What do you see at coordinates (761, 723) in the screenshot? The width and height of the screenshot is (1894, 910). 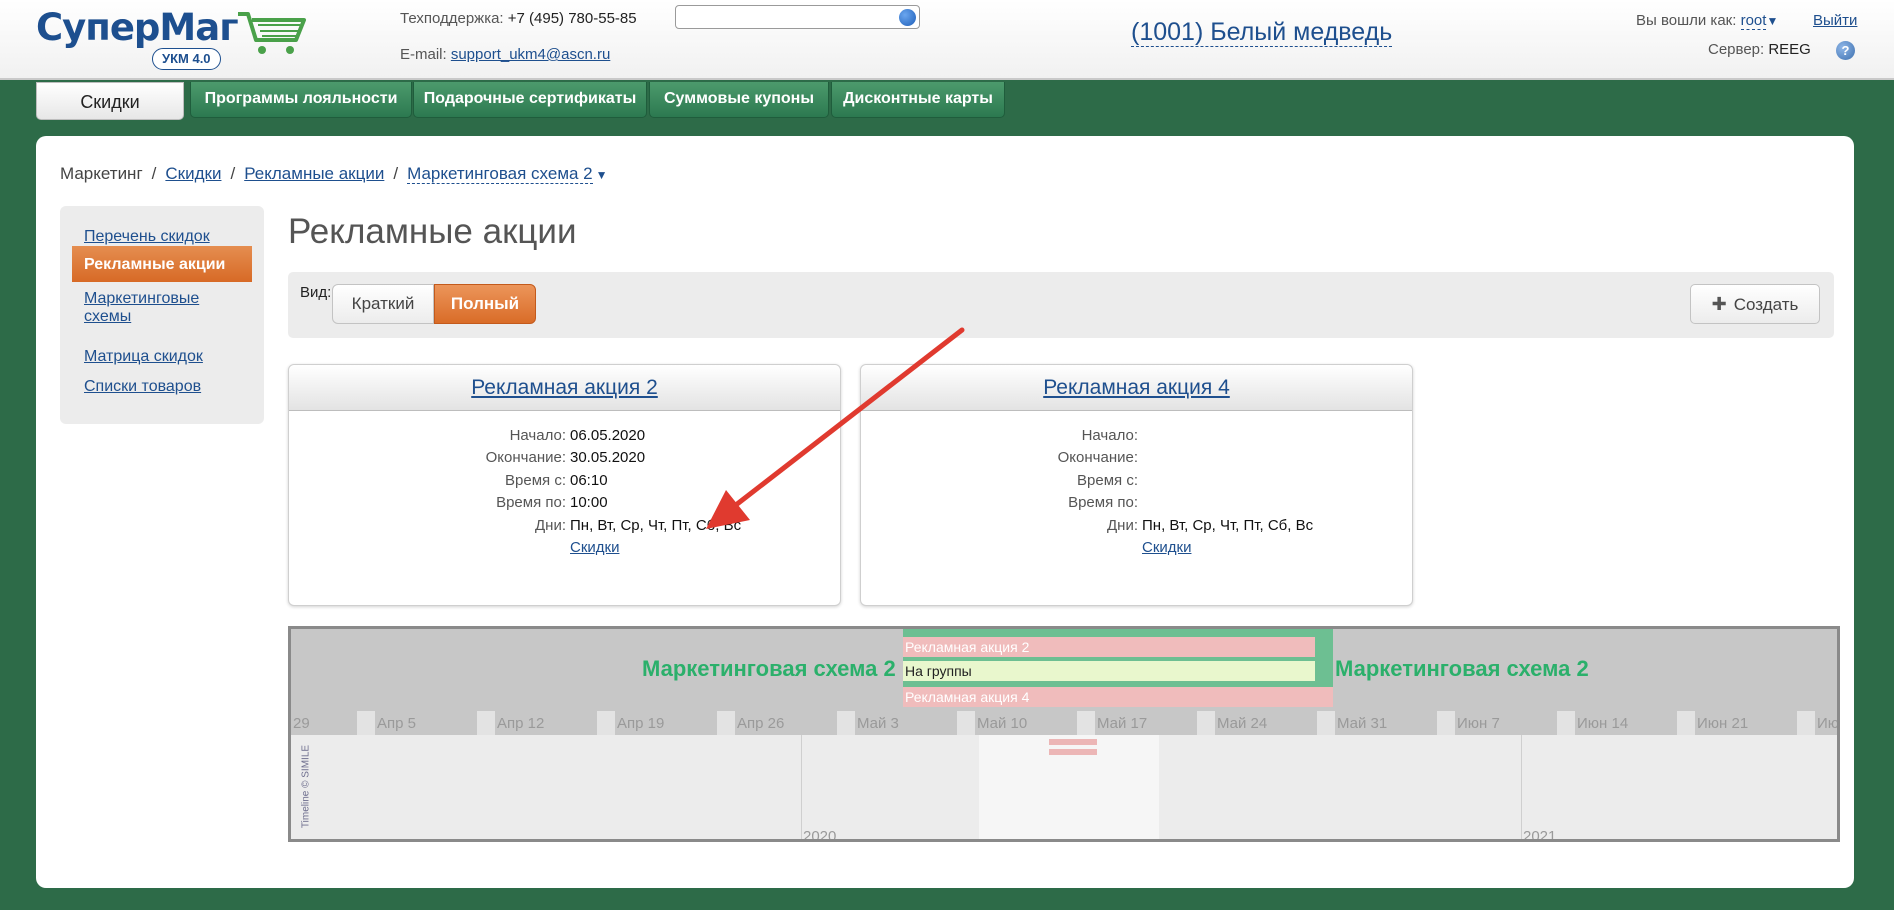 I see `timeline-week-label: Апр 26` at bounding box center [761, 723].